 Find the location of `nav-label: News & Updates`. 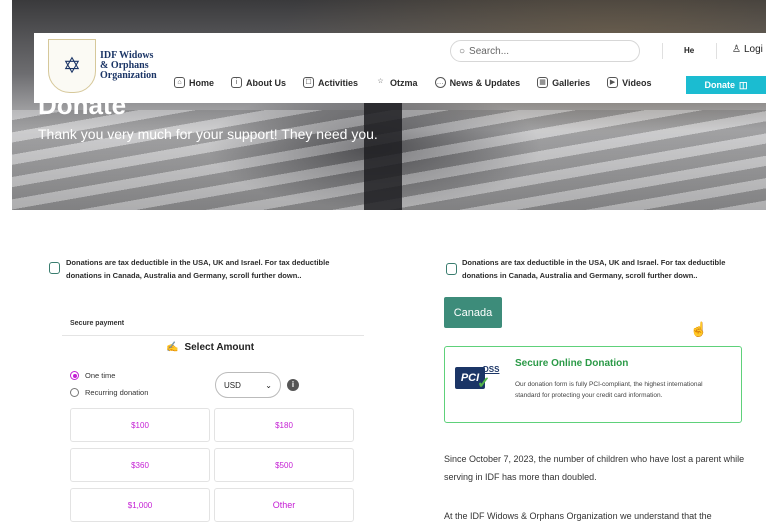

nav-label: News & Updates is located at coordinates (485, 82).